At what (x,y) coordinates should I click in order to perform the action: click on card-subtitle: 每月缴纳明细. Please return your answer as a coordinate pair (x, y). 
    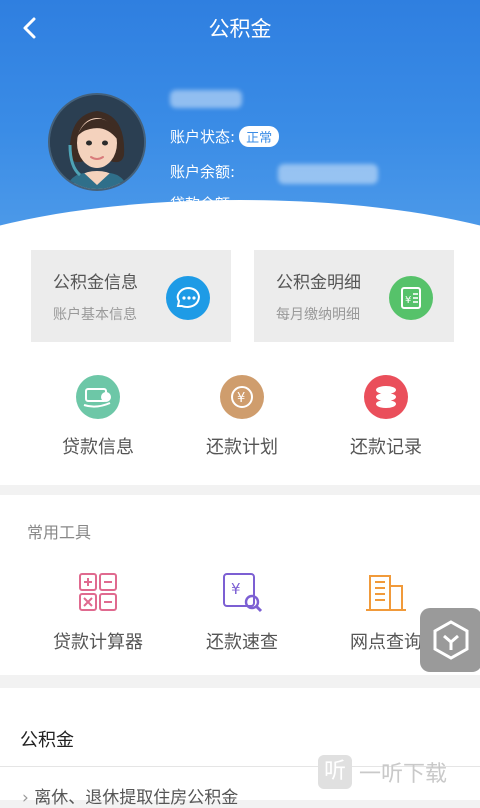
    Looking at the image, I should click on (318, 315).